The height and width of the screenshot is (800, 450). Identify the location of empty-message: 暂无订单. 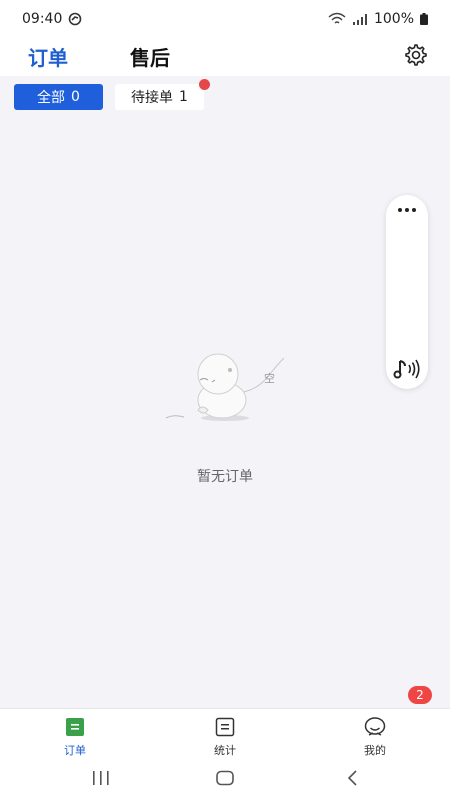
(225, 477).